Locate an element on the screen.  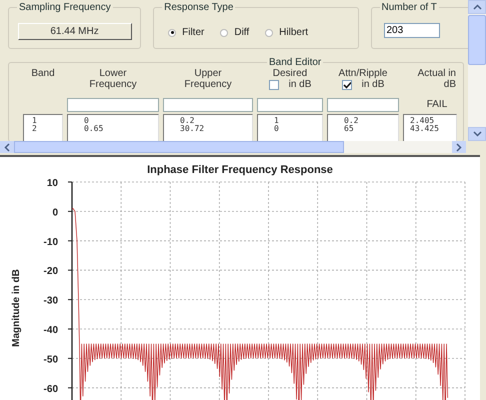
tick-label: 0 is located at coordinates (55, 212).